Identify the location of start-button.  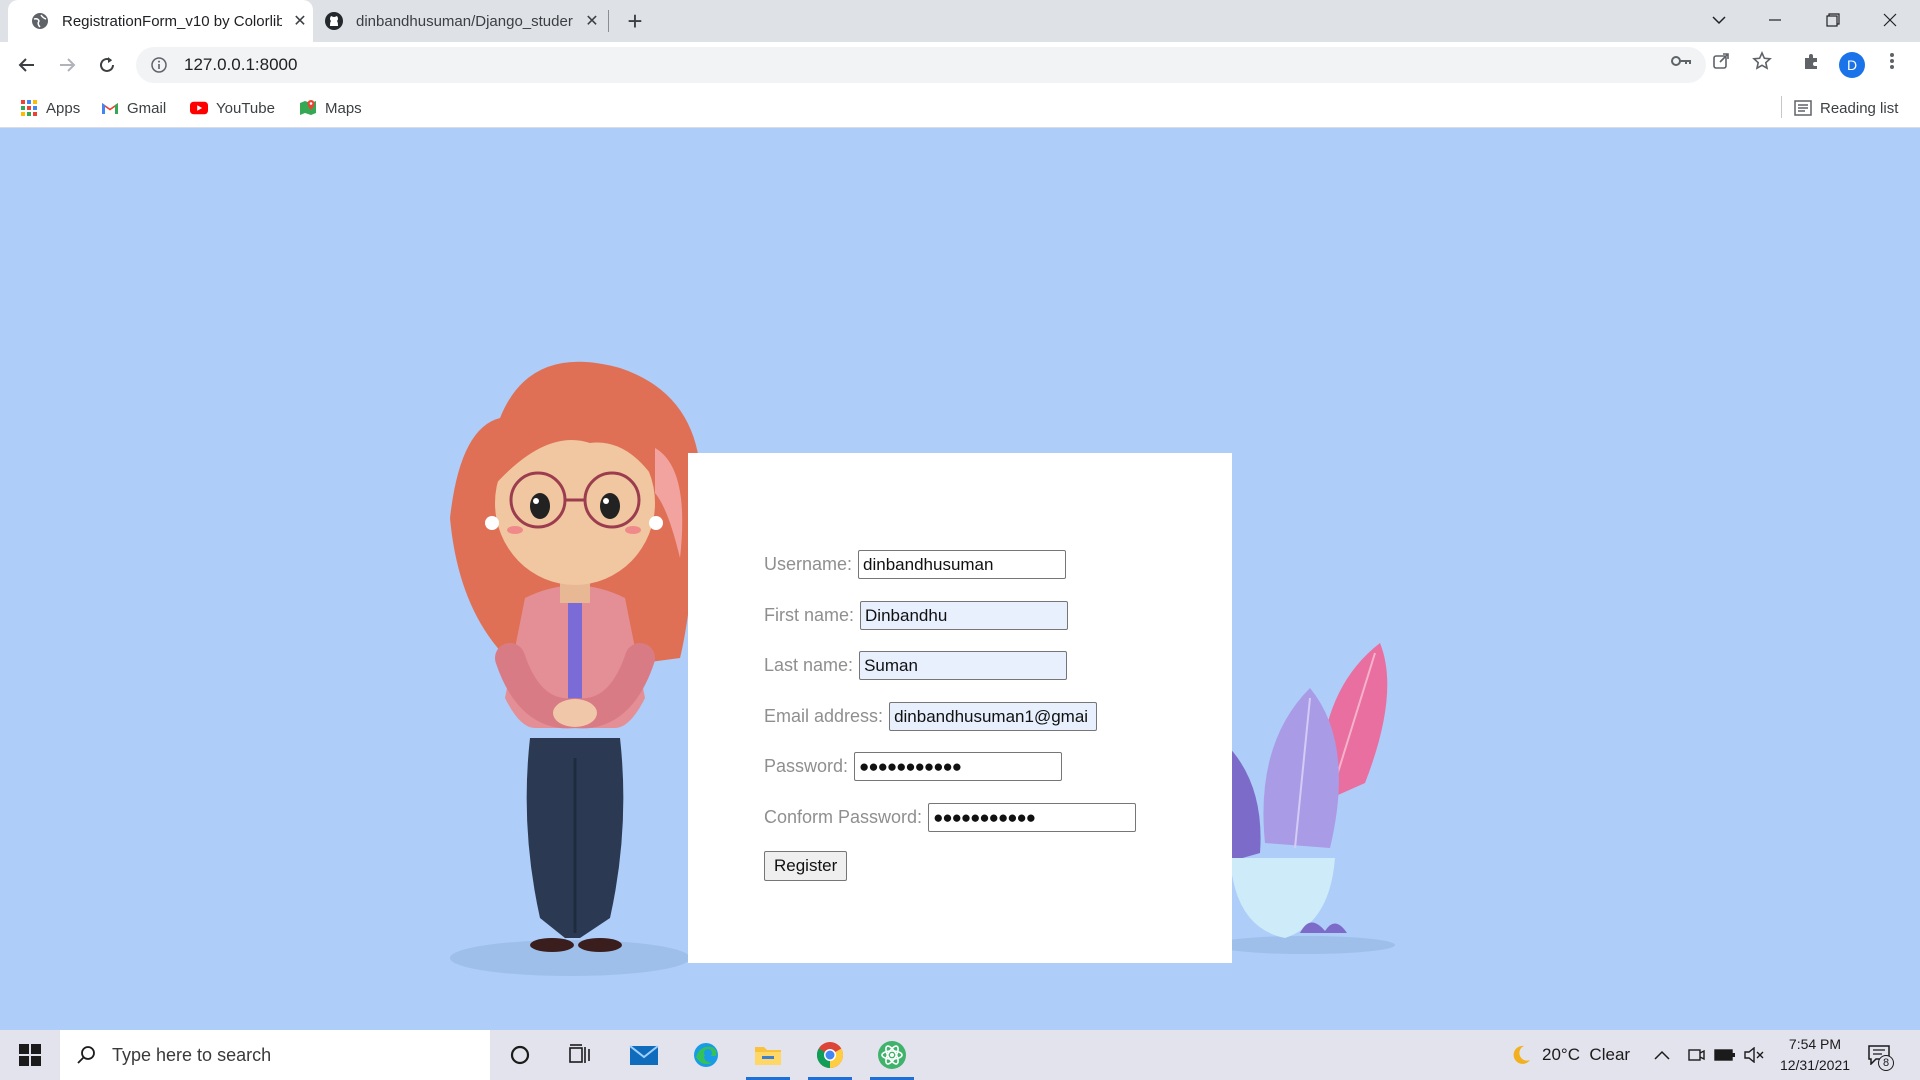
(30, 1055).